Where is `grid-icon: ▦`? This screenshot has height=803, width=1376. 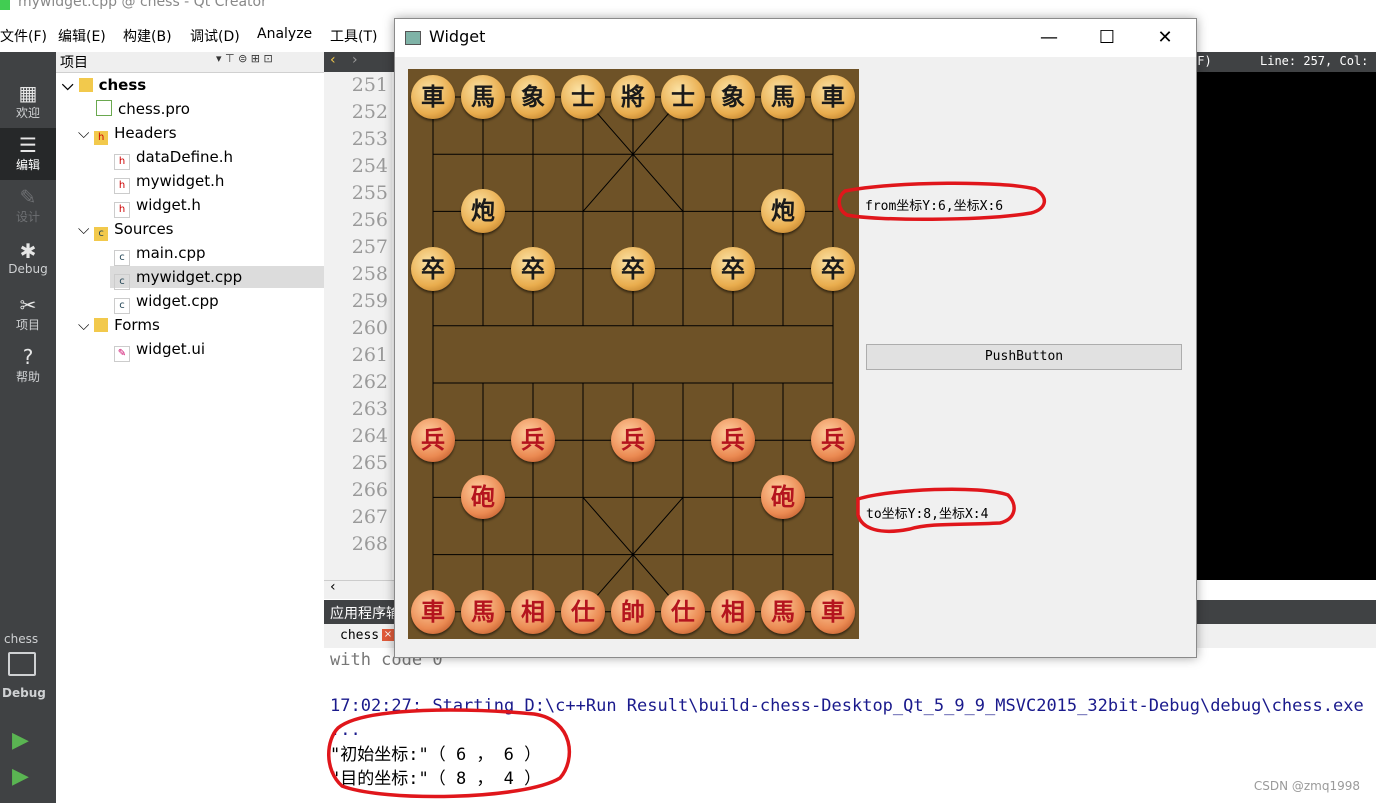 grid-icon: ▦ is located at coordinates (28, 93).